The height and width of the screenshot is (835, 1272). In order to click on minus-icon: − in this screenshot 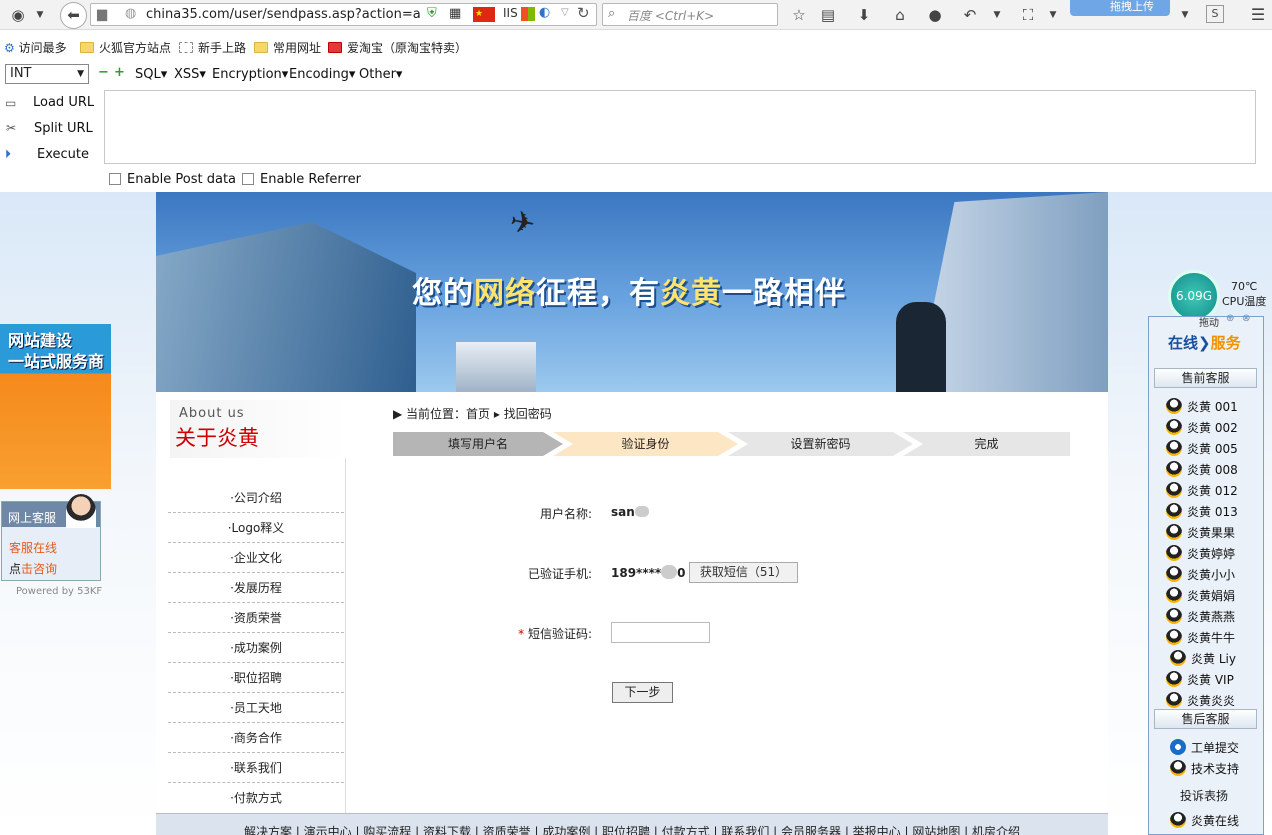, I will do `click(103, 72)`.